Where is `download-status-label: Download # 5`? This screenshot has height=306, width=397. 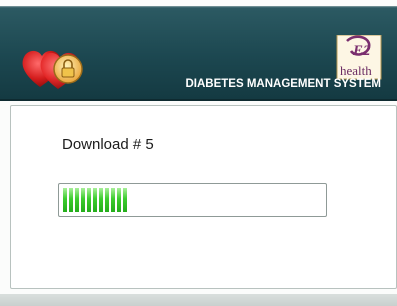 download-status-label: Download # 5 is located at coordinates (108, 144).